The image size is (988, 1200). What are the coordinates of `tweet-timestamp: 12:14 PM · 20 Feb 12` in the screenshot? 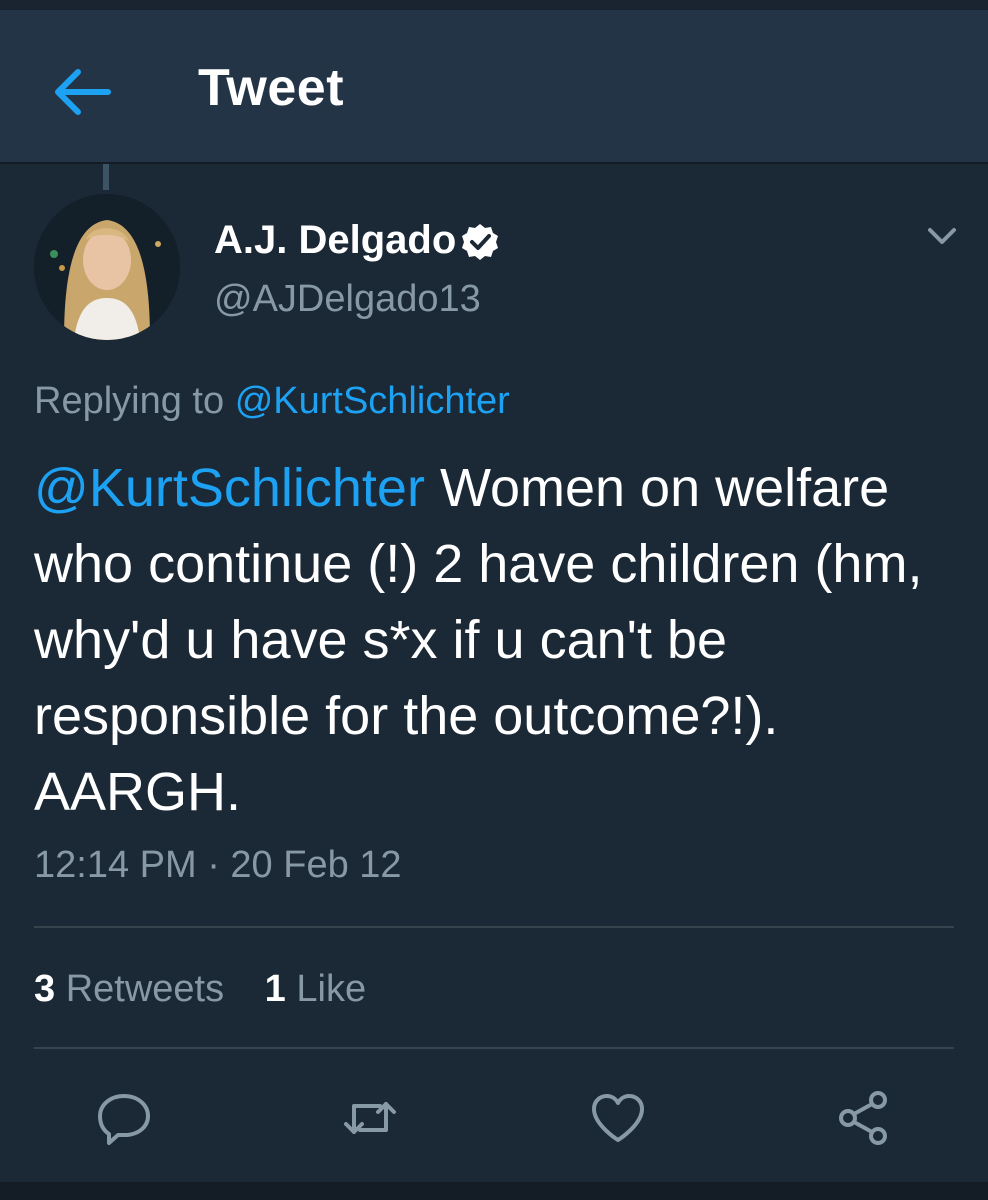 It's located at (218, 865).